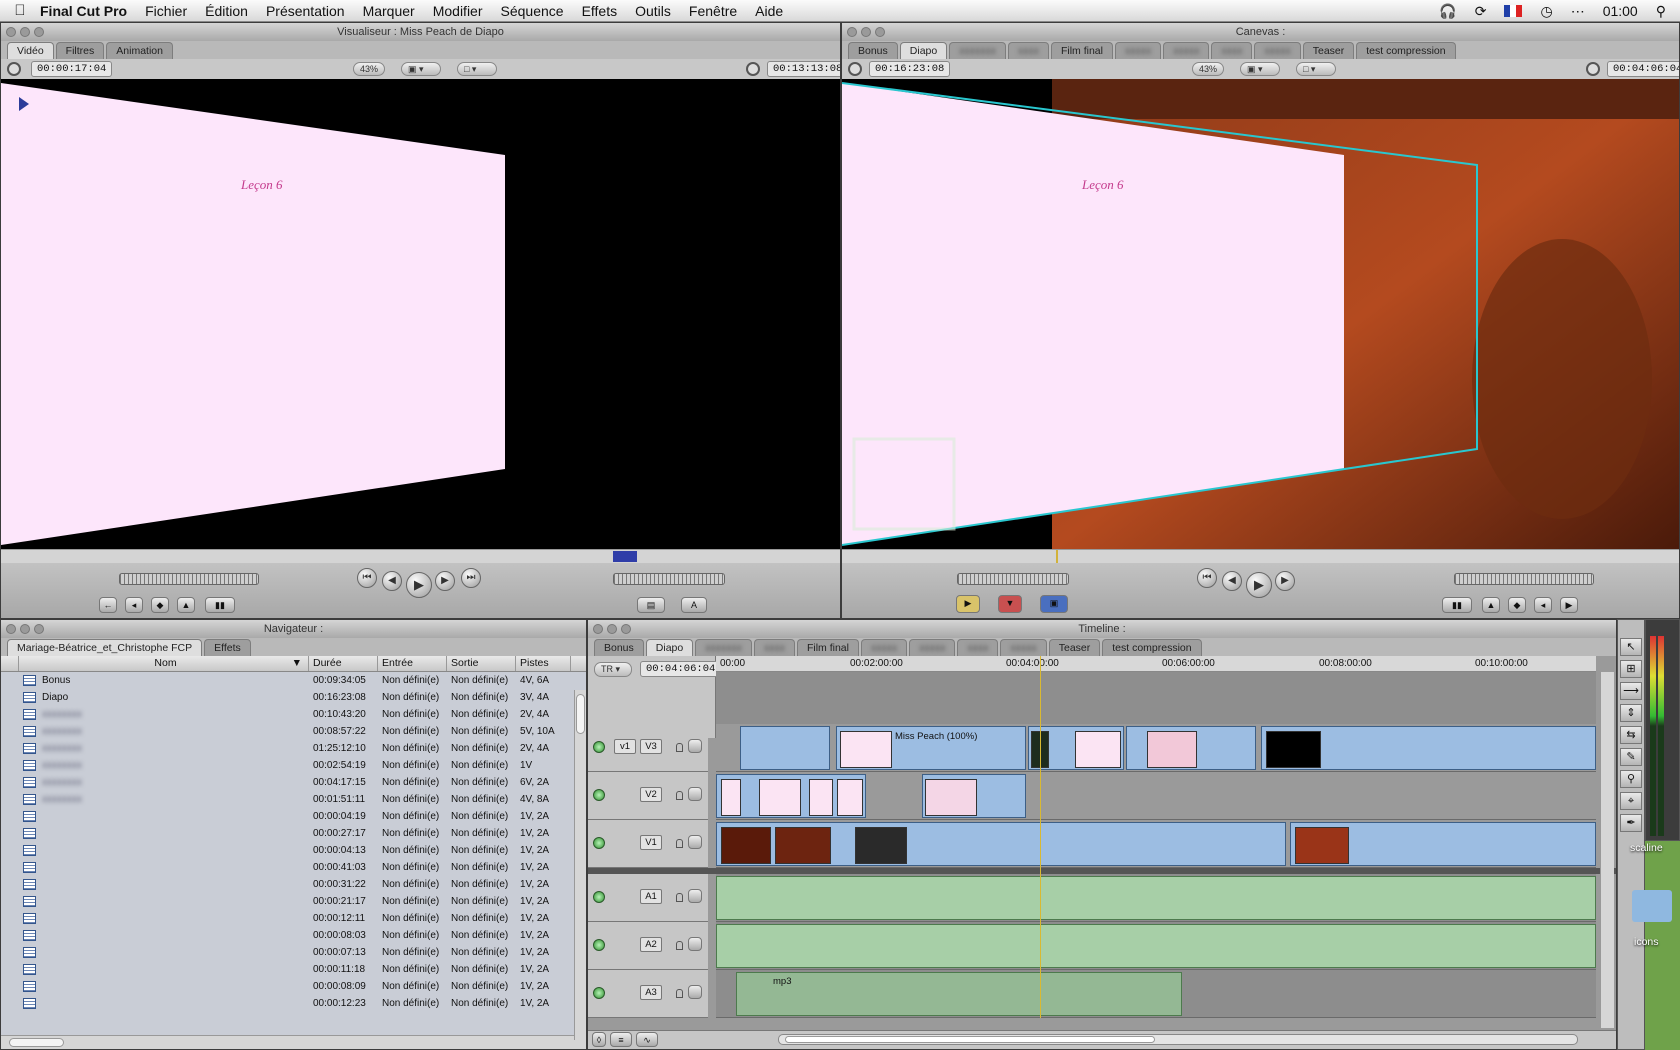  Describe the element at coordinates (1631, 779) in the screenshot. I see `zoom-tool-icon: ⚲` at that location.